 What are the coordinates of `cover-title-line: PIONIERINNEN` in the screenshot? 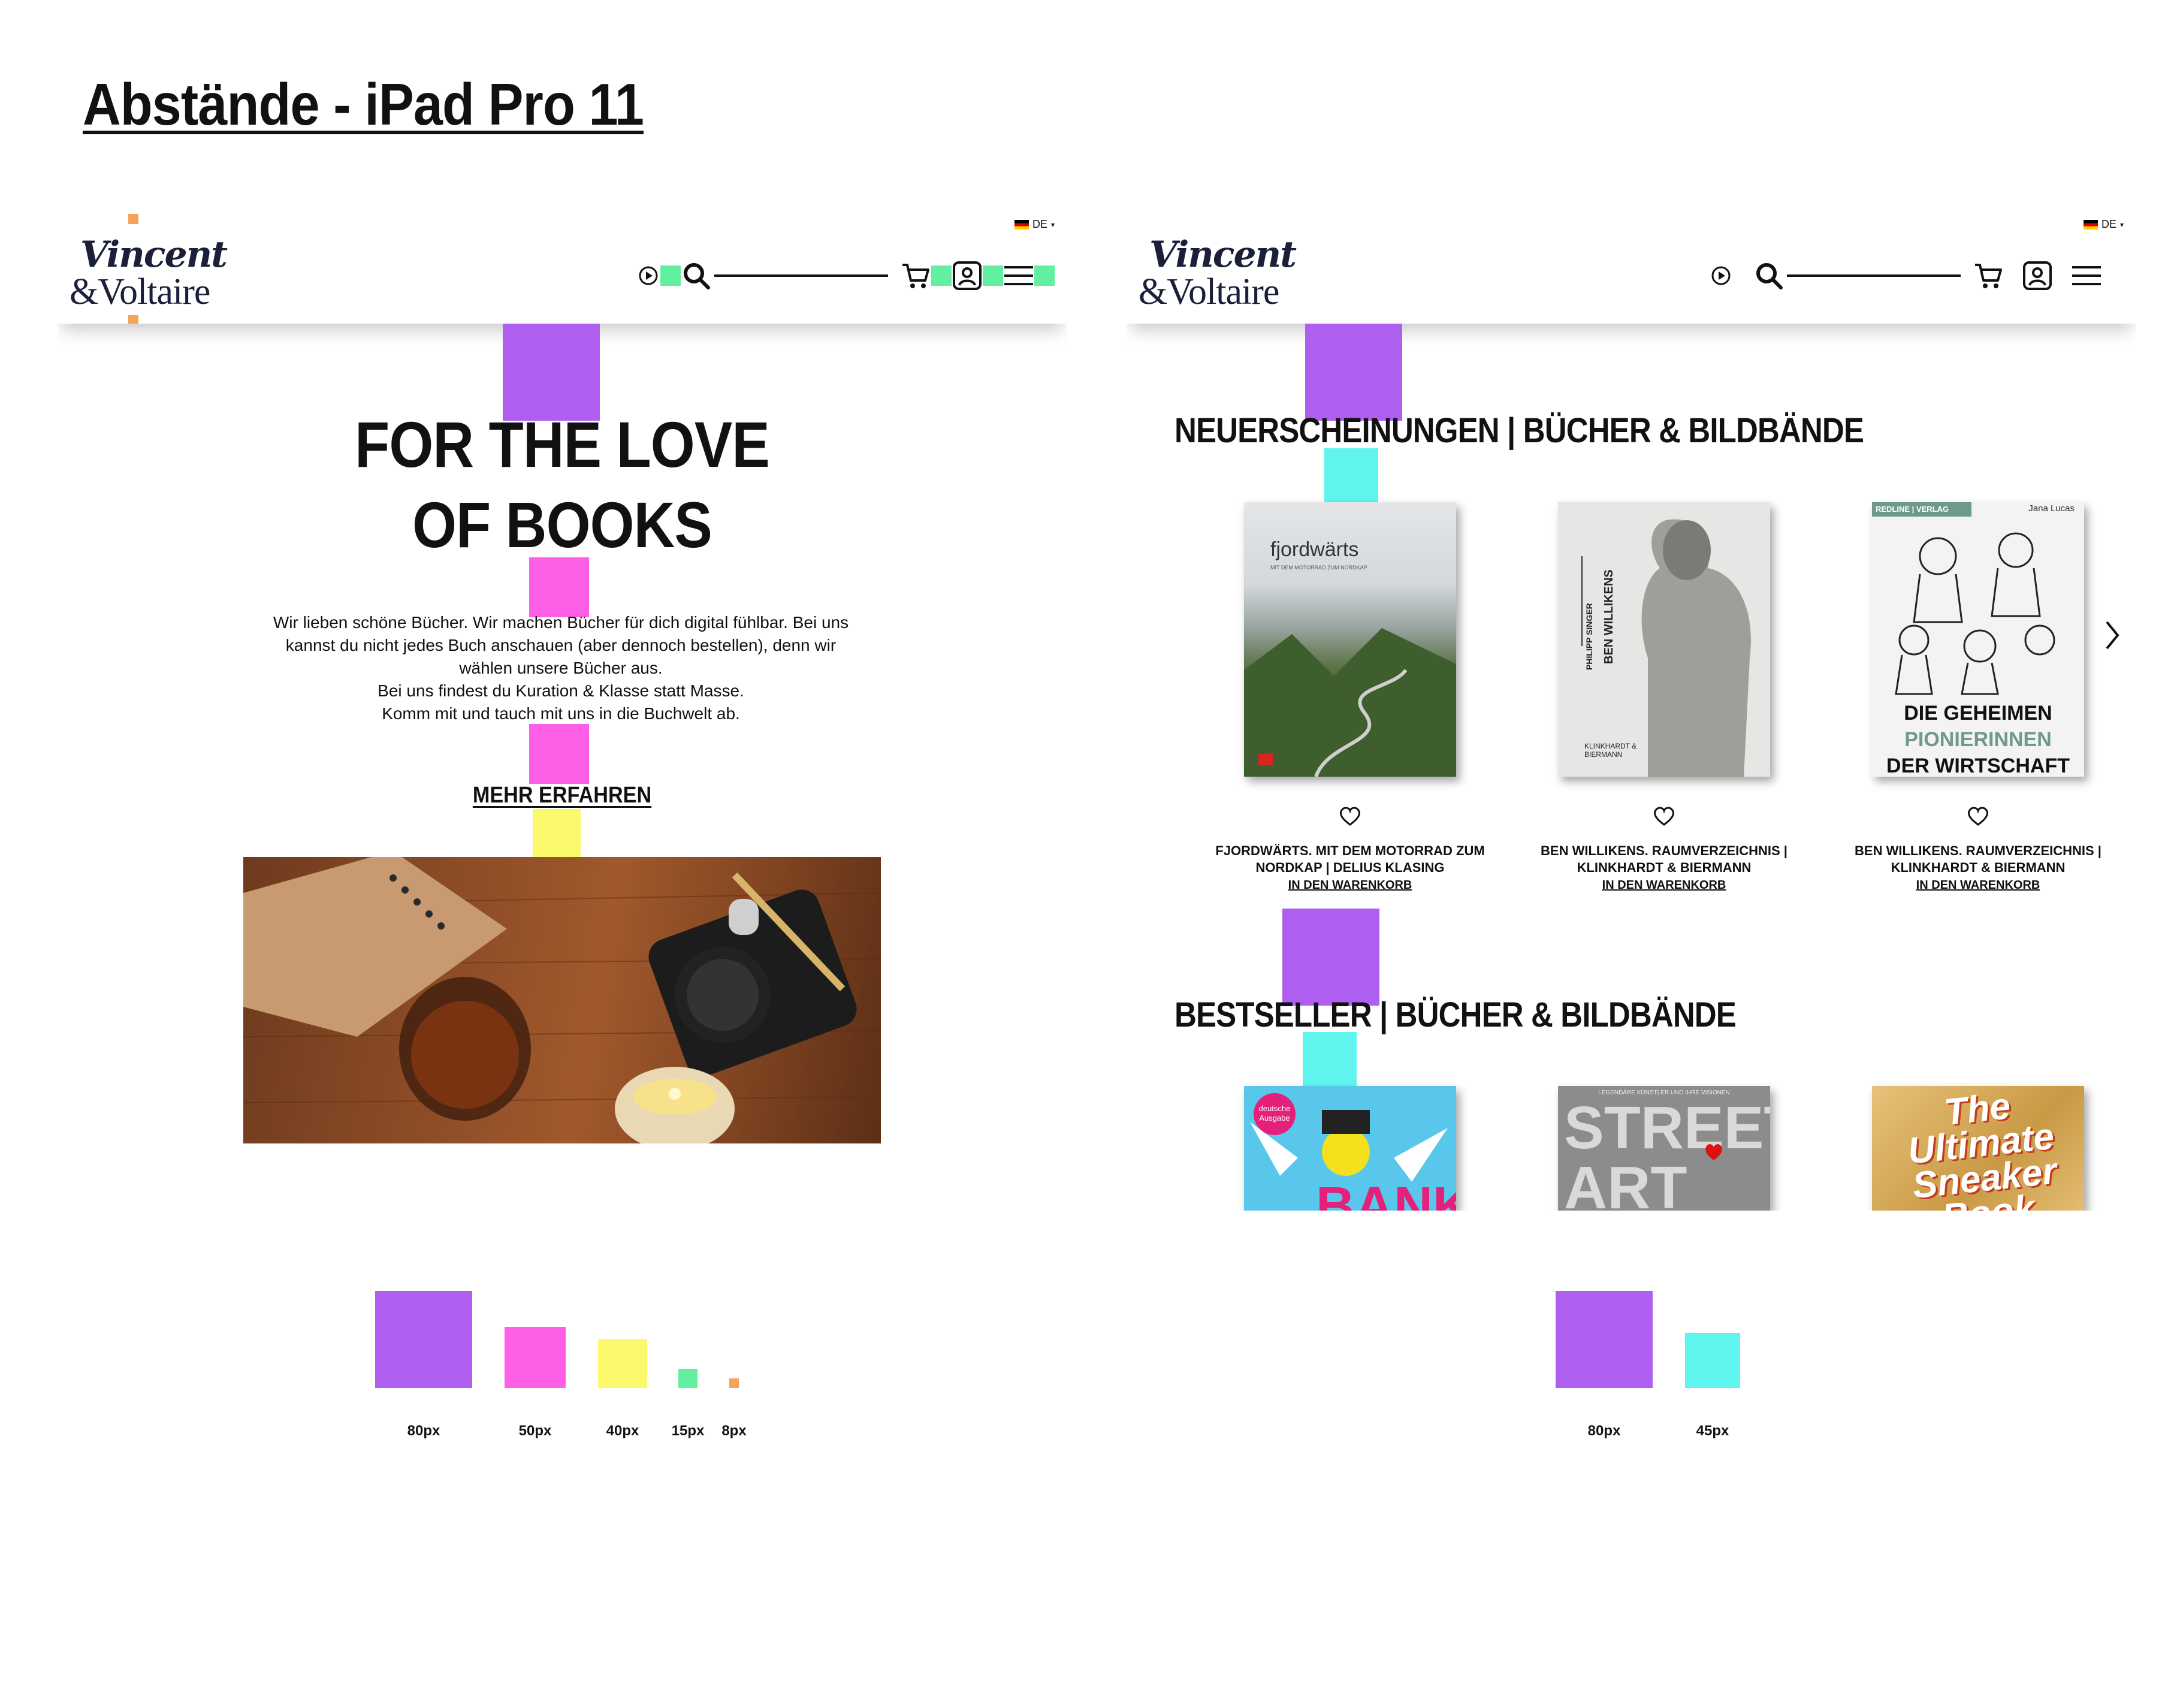 It's located at (1978, 739).